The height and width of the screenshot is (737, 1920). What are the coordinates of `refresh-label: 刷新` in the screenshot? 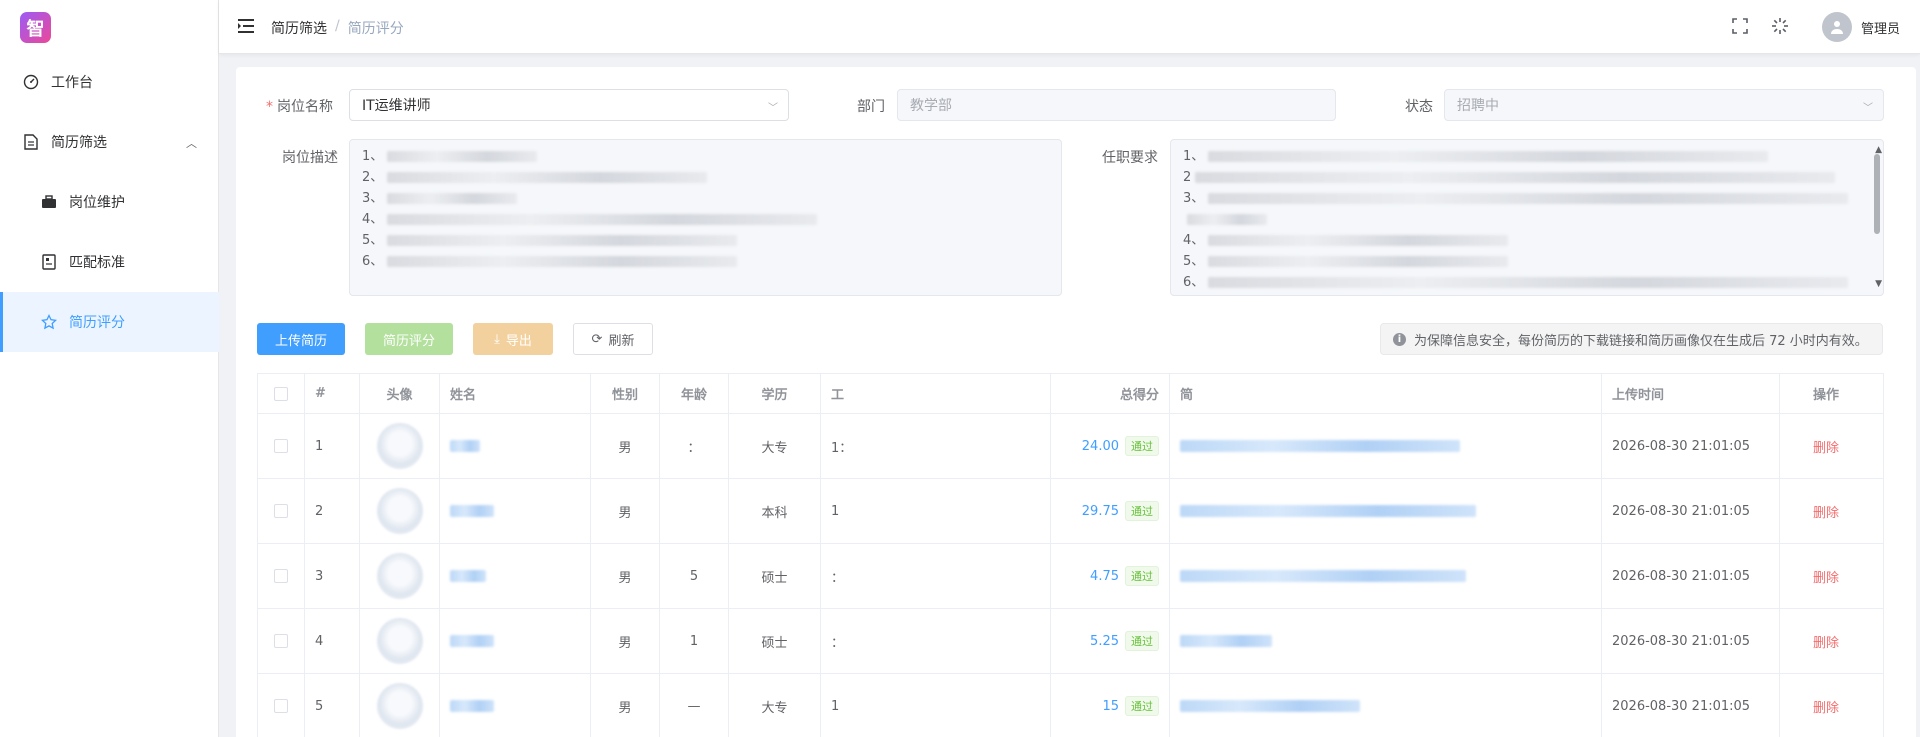 It's located at (621, 341).